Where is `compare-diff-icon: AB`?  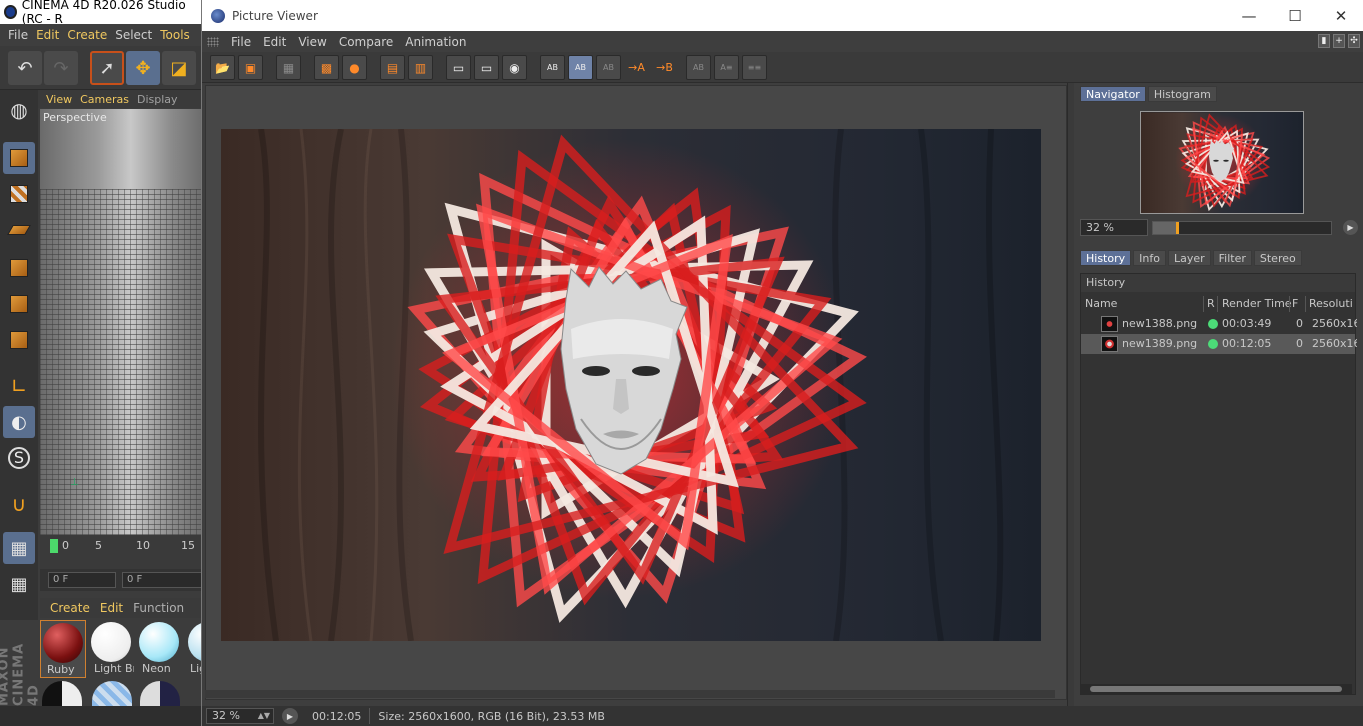
compare-diff-icon: AB is located at coordinates (608, 67).